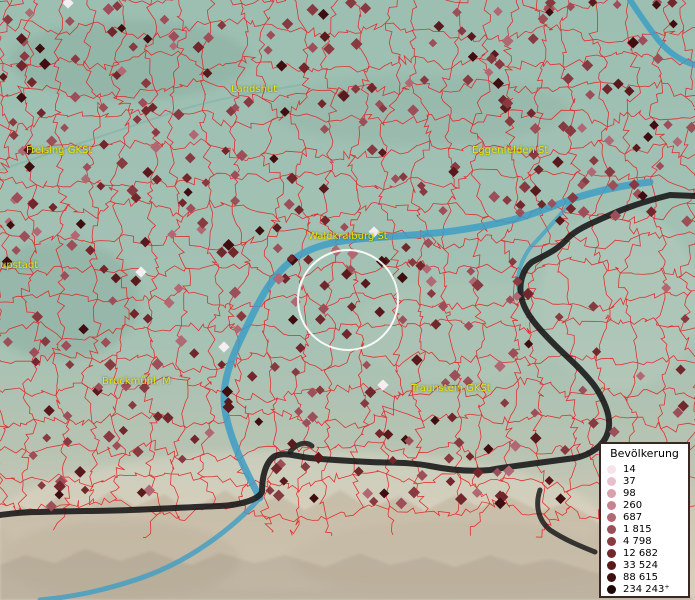  What do you see at coordinates (348, 236) in the screenshot?
I see `place-label-waldkraiburg: Waldkraiburg St` at bounding box center [348, 236].